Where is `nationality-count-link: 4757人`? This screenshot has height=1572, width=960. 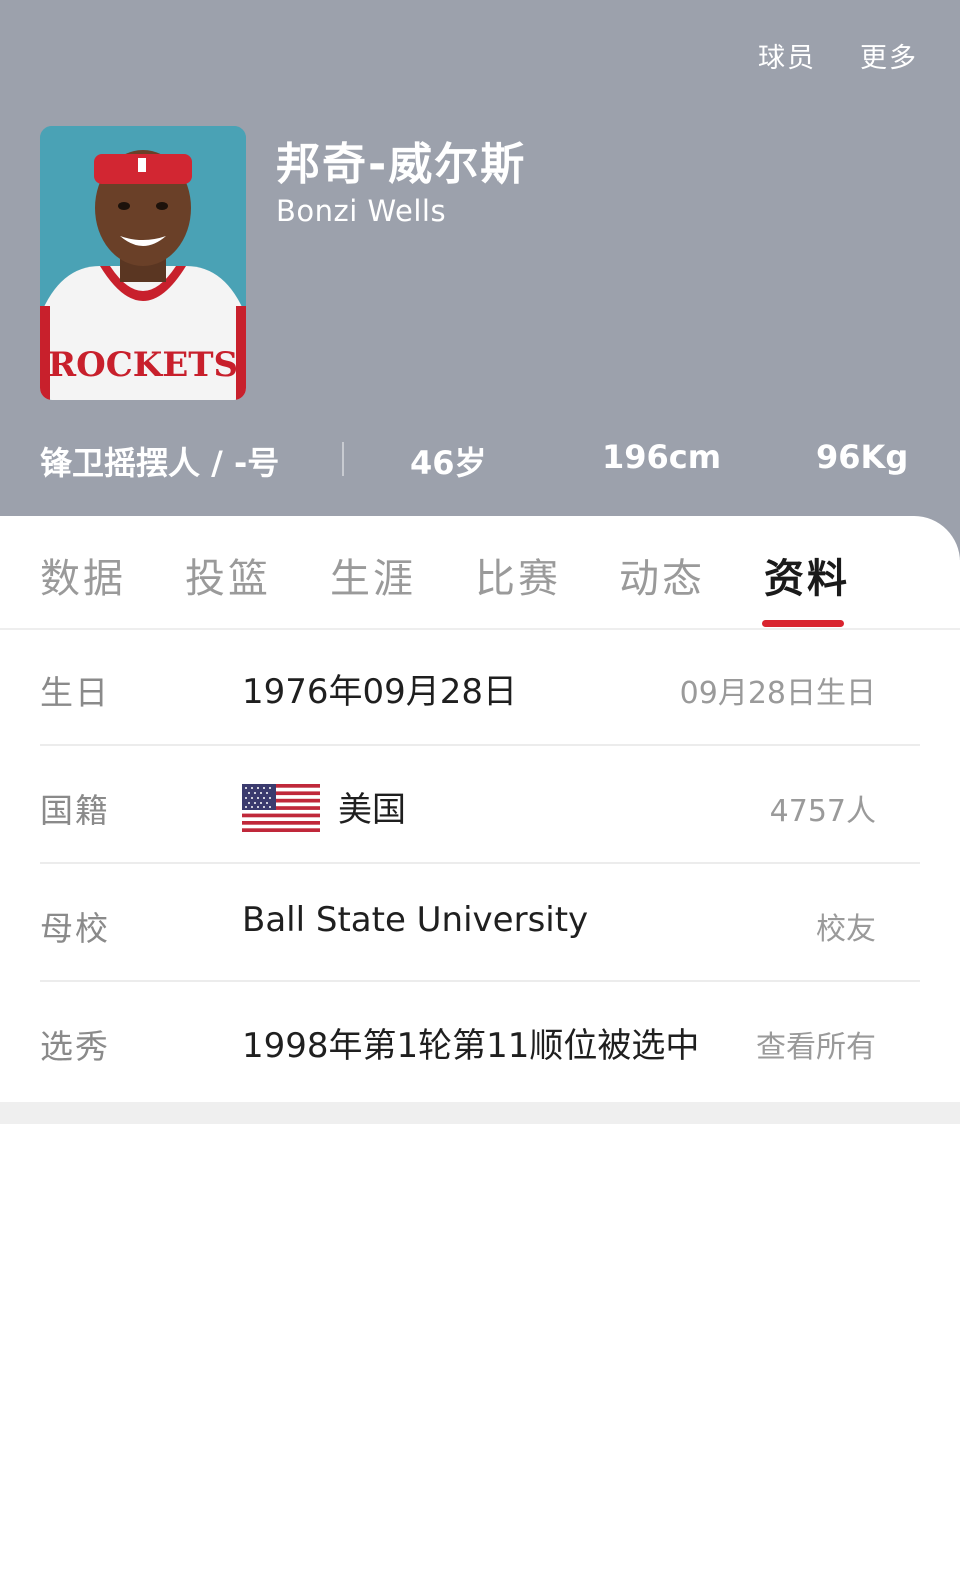
nationality-count-link: 4757人 is located at coordinates (823, 808).